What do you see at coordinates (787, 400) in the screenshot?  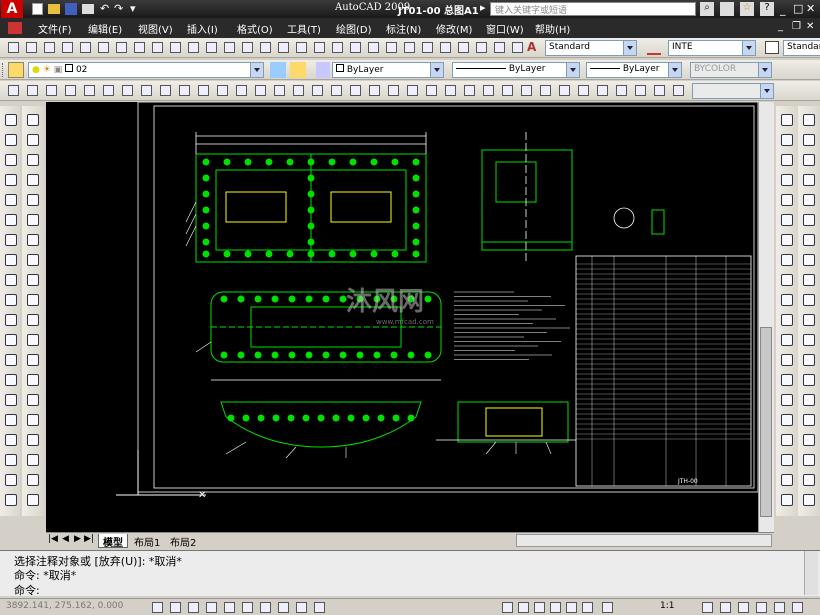 I see `right-tool-a-15-icon` at bounding box center [787, 400].